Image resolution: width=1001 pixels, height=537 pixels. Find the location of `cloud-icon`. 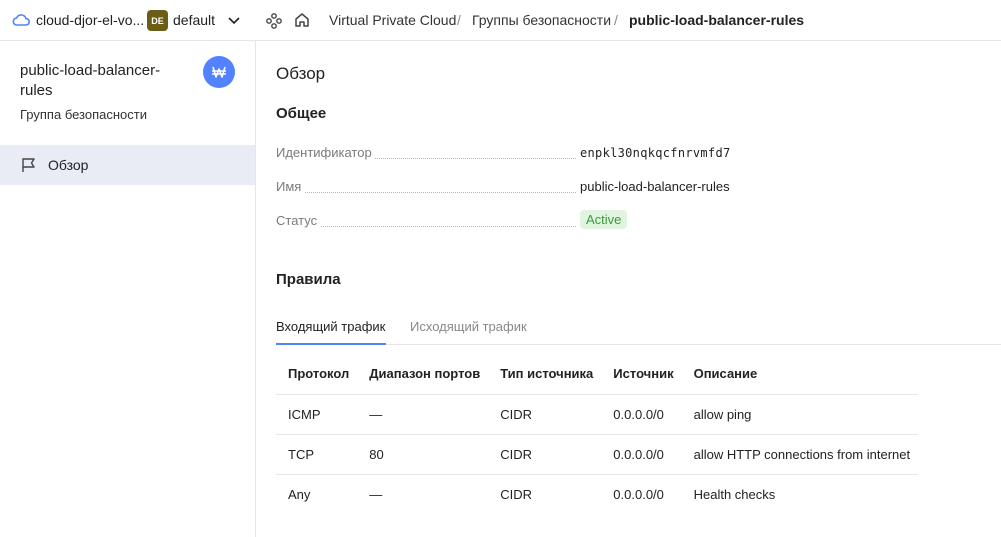

cloud-icon is located at coordinates (21, 20).